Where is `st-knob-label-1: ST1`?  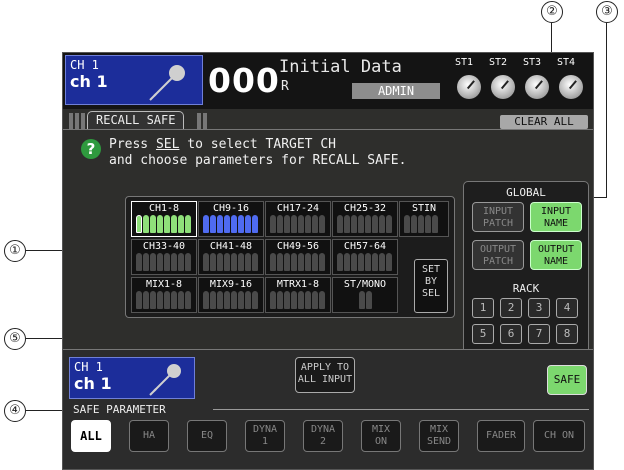
st-knob-label-1: ST1 is located at coordinates (464, 62).